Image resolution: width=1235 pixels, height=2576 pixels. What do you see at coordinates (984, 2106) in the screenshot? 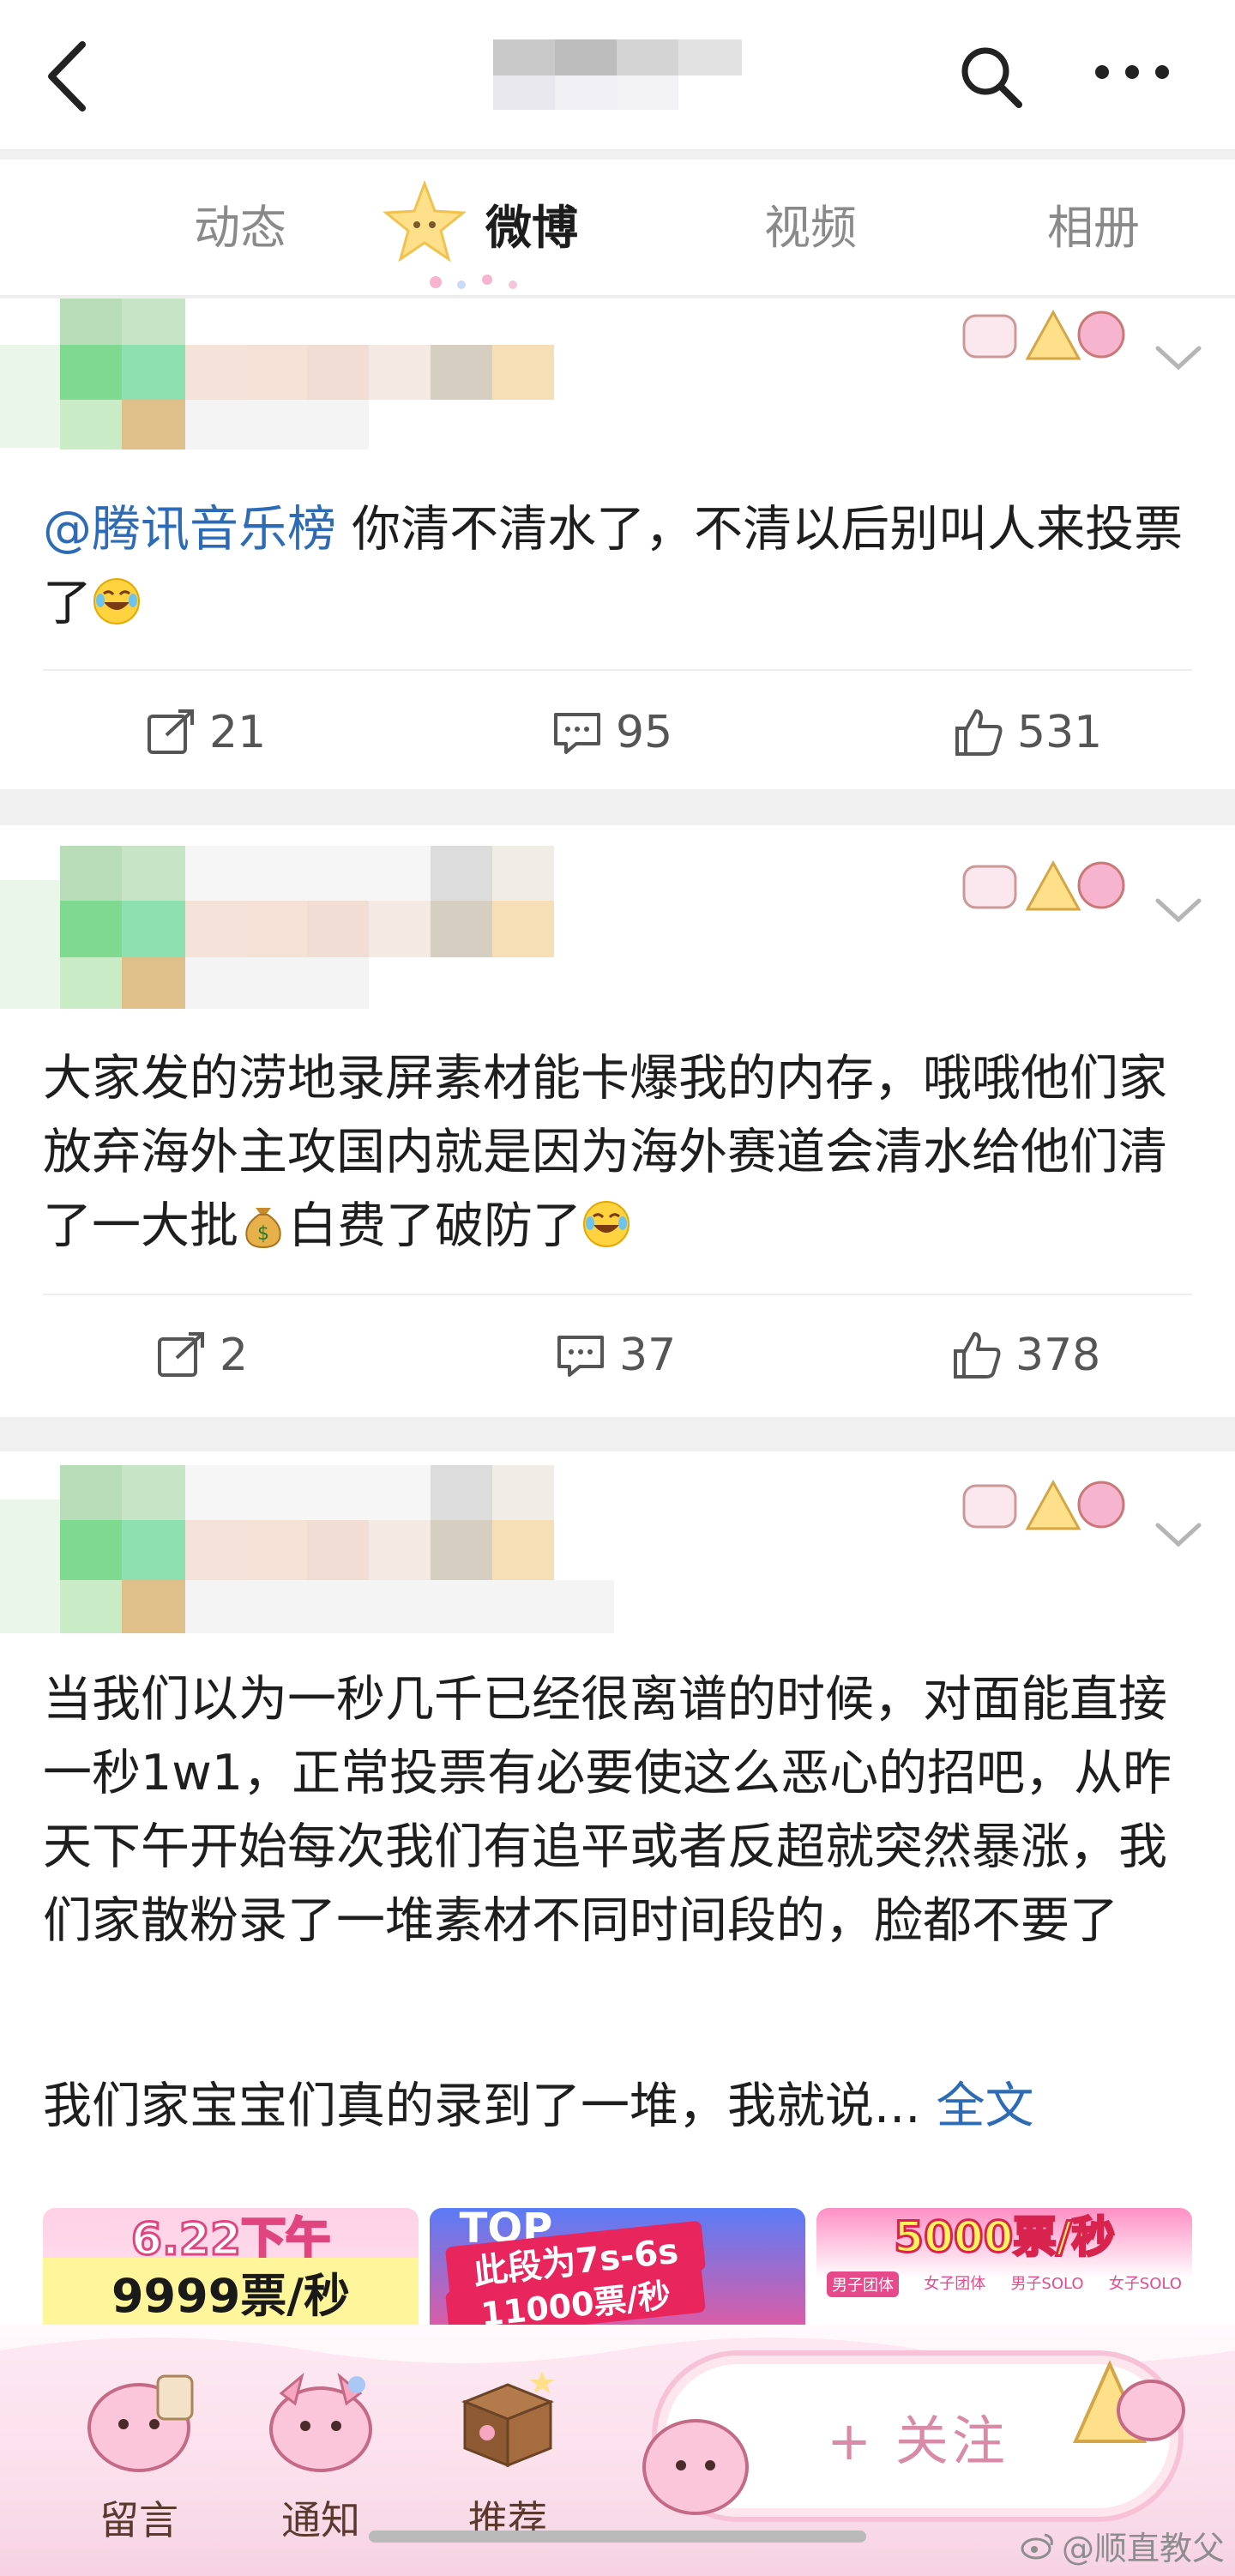
I see `full-text-link: 全文` at bounding box center [984, 2106].